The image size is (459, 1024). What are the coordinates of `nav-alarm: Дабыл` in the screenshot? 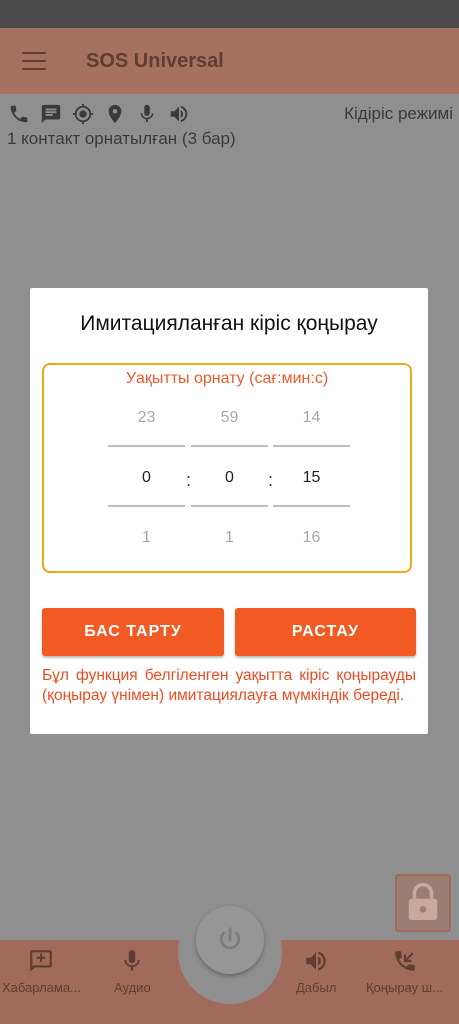 It's located at (316, 971).